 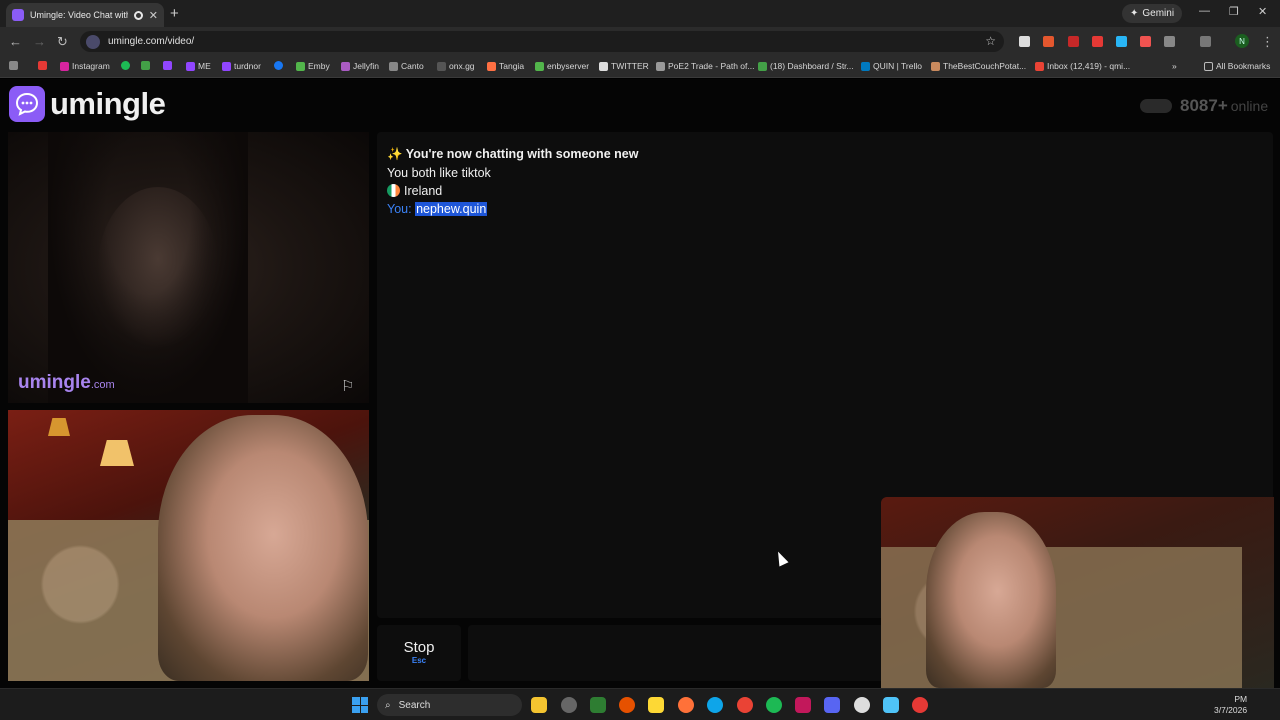 What do you see at coordinates (656, 705) in the screenshot?
I see `sticky-notes-icon` at bounding box center [656, 705].